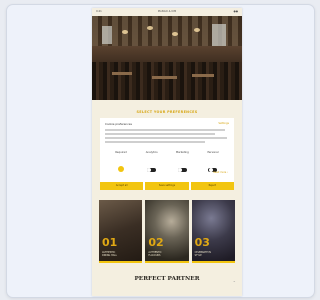 The width and height of the screenshot is (320, 300). What do you see at coordinates (235, 11) in the screenshot?
I see `status-icons: ●●` at bounding box center [235, 11].